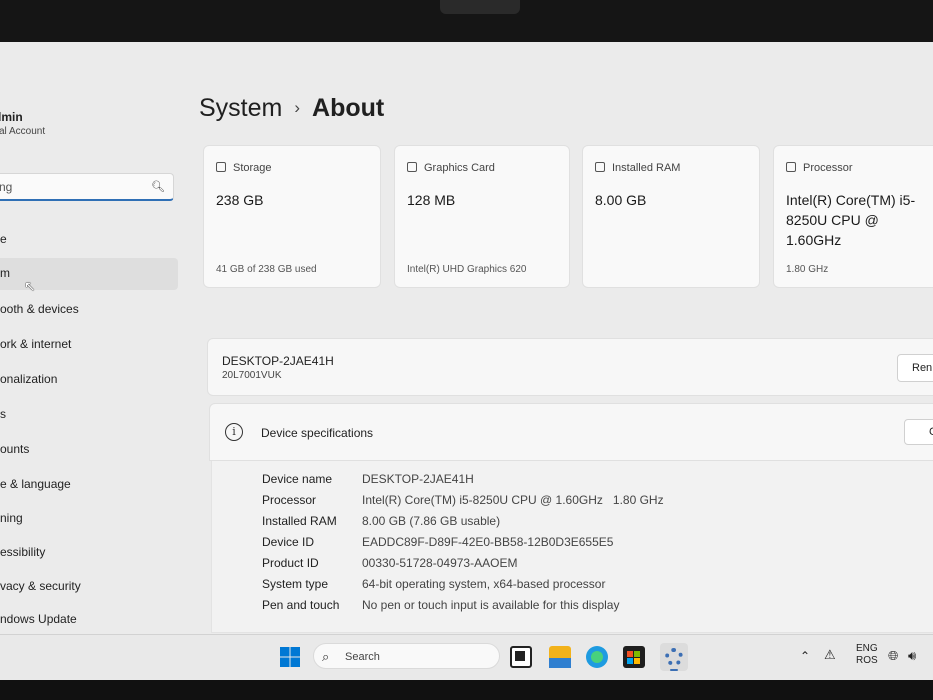 This screenshot has width=933, height=700. Describe the element at coordinates (23, 131) in the screenshot. I see `account-type: cal Account` at that location.